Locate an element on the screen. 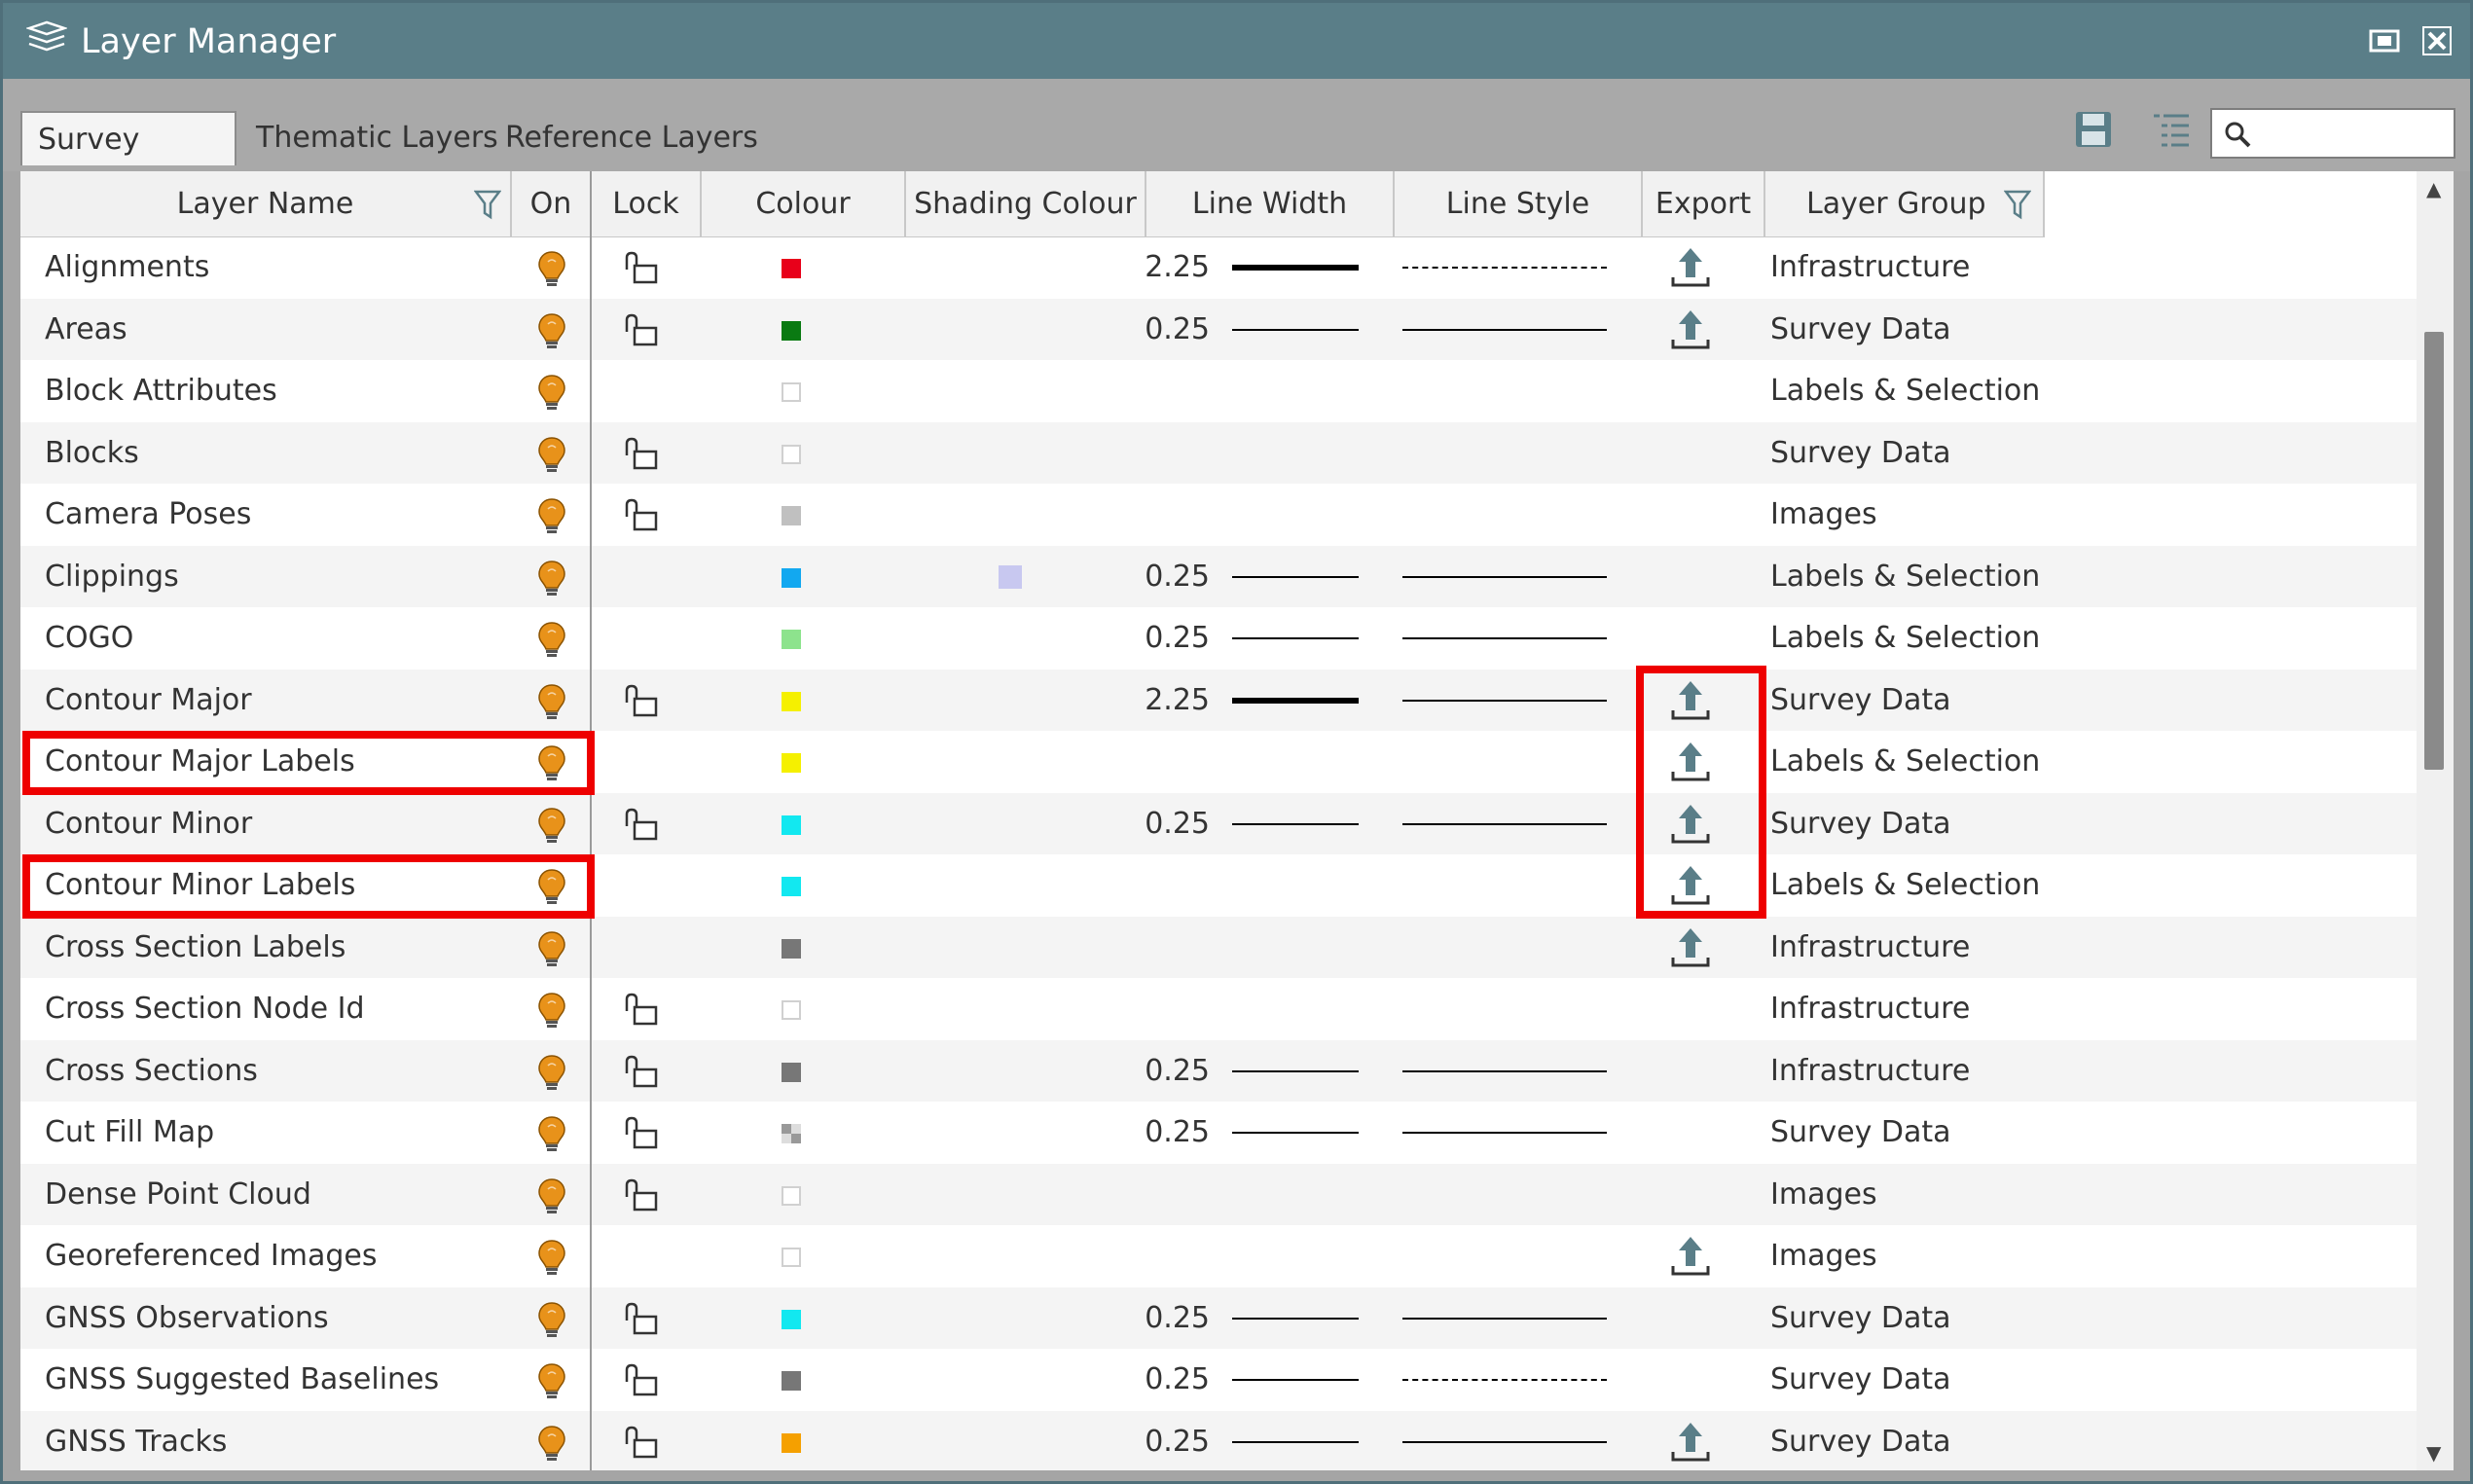 This screenshot has height=1484, width=2473. column-header-export: Export is located at coordinates (1704, 204).